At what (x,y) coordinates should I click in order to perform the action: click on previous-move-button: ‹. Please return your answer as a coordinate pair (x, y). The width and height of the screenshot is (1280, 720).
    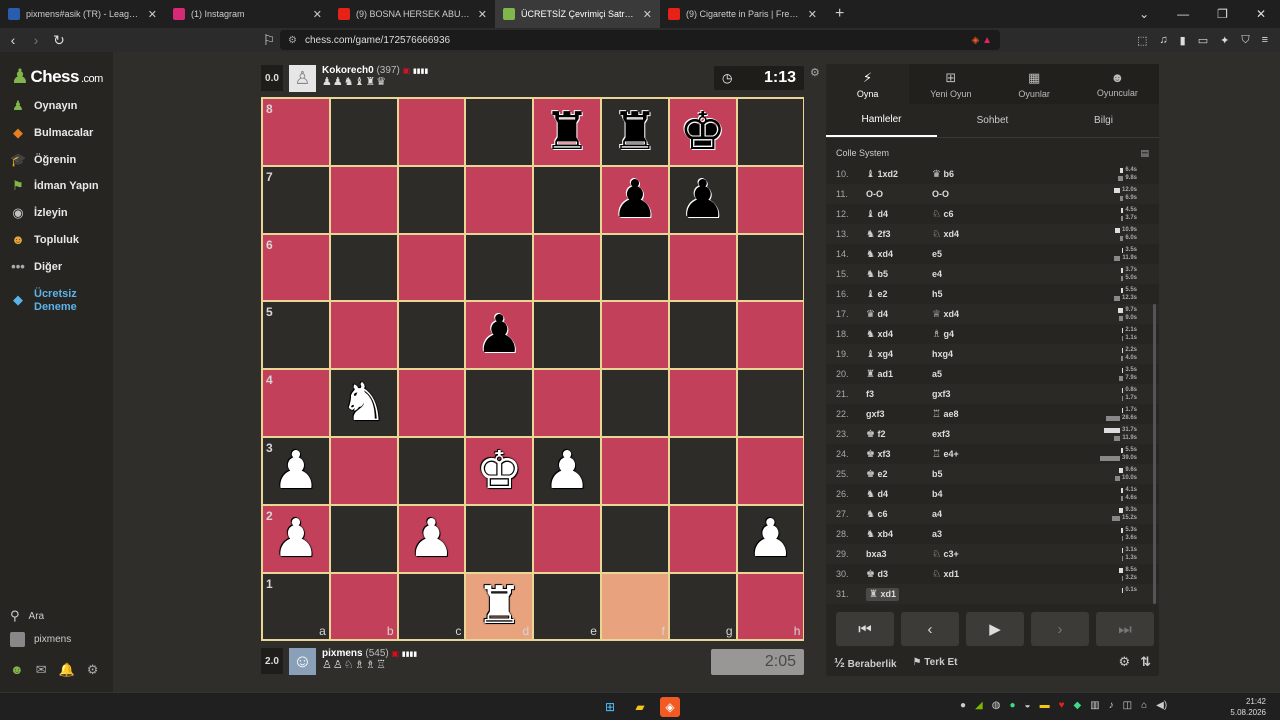
    Looking at the image, I should click on (930, 629).